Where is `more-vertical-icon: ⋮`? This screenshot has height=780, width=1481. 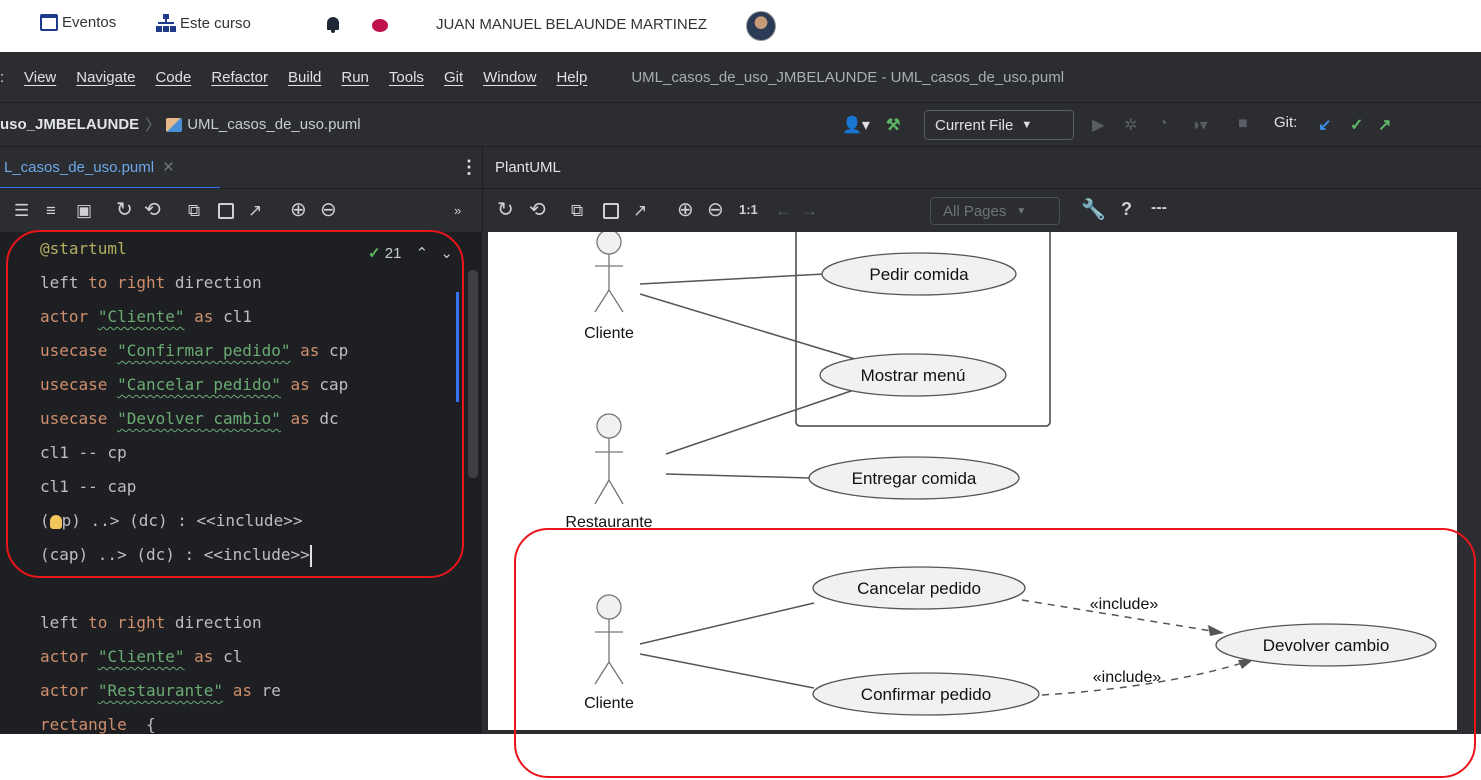 more-vertical-icon: ⋮ is located at coordinates (469, 167).